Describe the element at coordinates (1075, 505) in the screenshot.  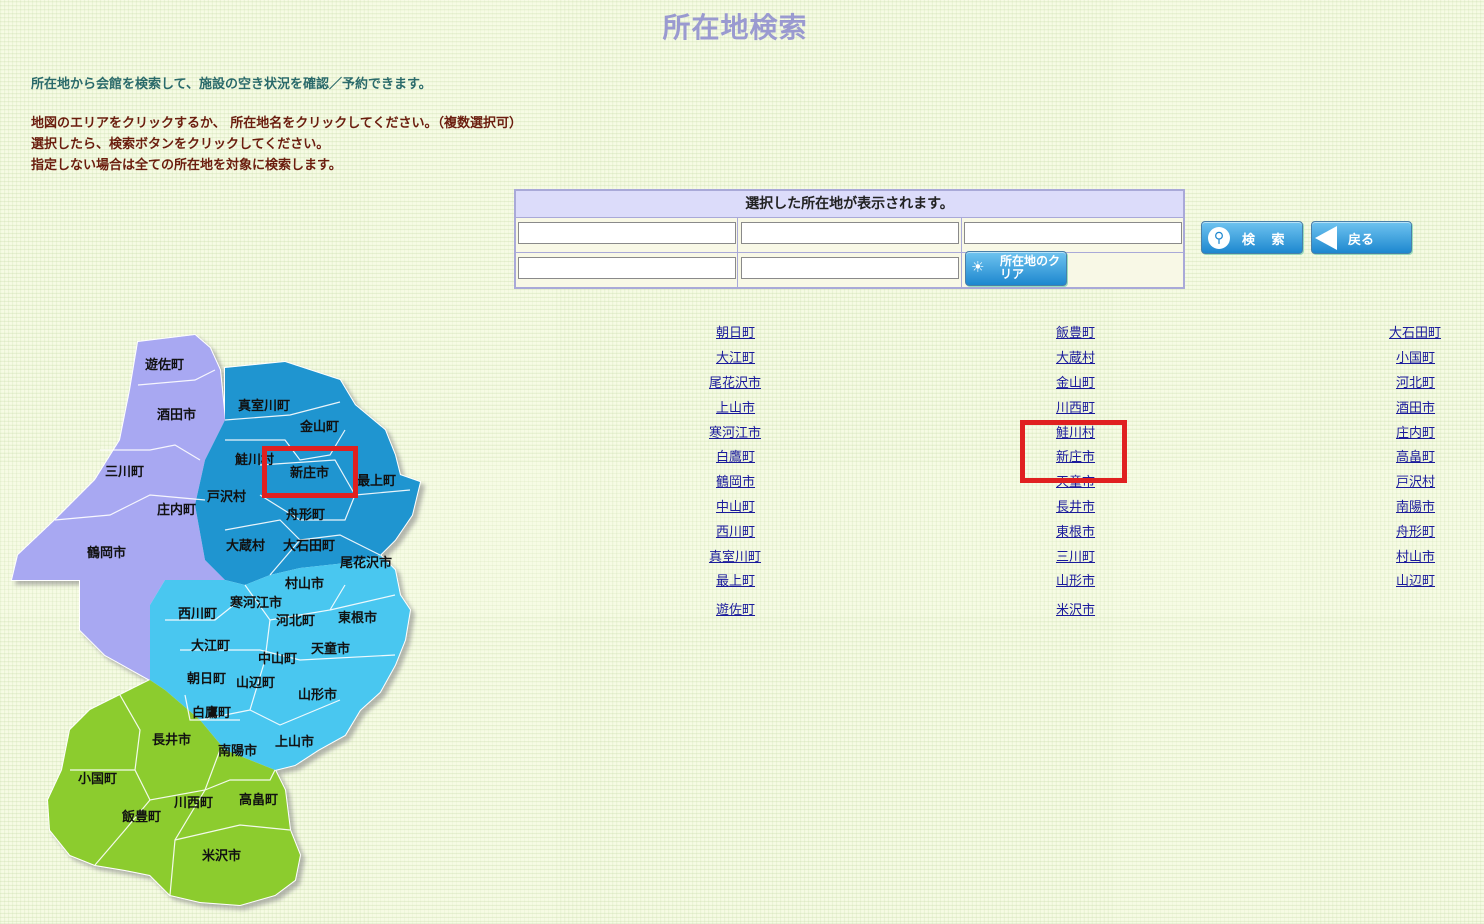
I see `location-link: 長井市` at that location.